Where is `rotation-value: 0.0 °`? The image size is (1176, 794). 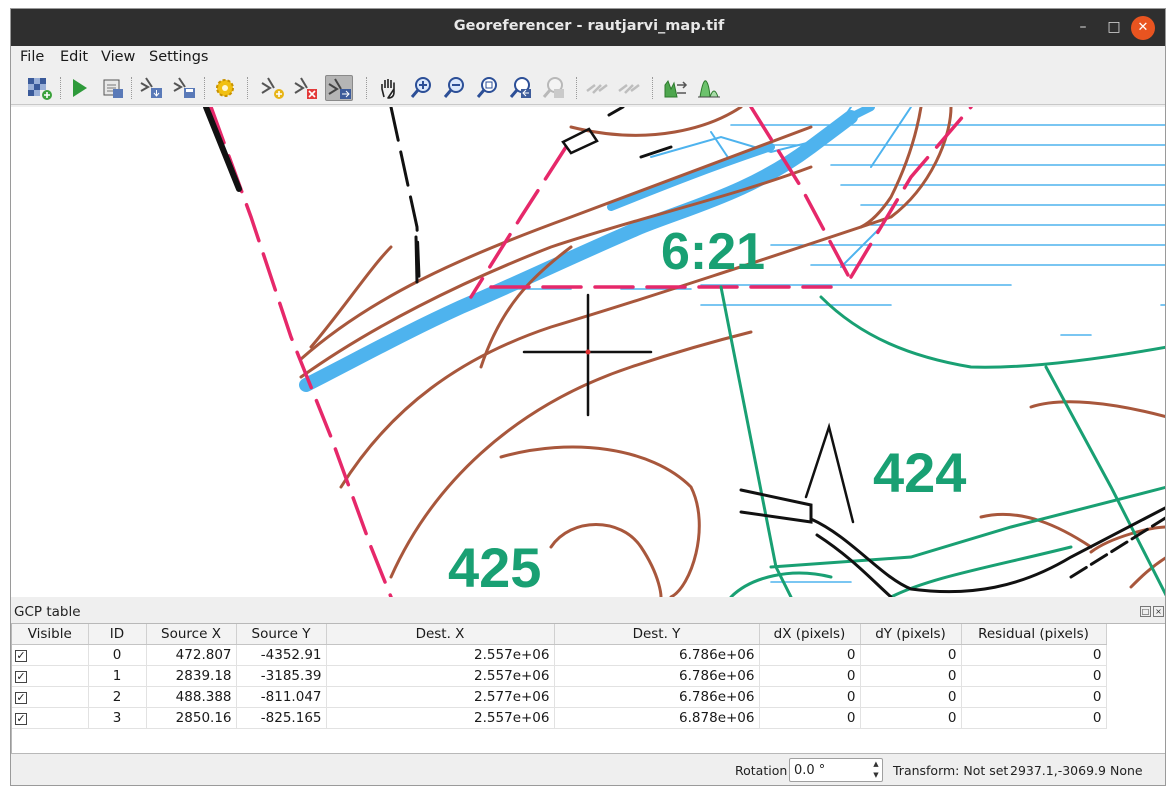
rotation-value: 0.0 ° is located at coordinates (809, 770).